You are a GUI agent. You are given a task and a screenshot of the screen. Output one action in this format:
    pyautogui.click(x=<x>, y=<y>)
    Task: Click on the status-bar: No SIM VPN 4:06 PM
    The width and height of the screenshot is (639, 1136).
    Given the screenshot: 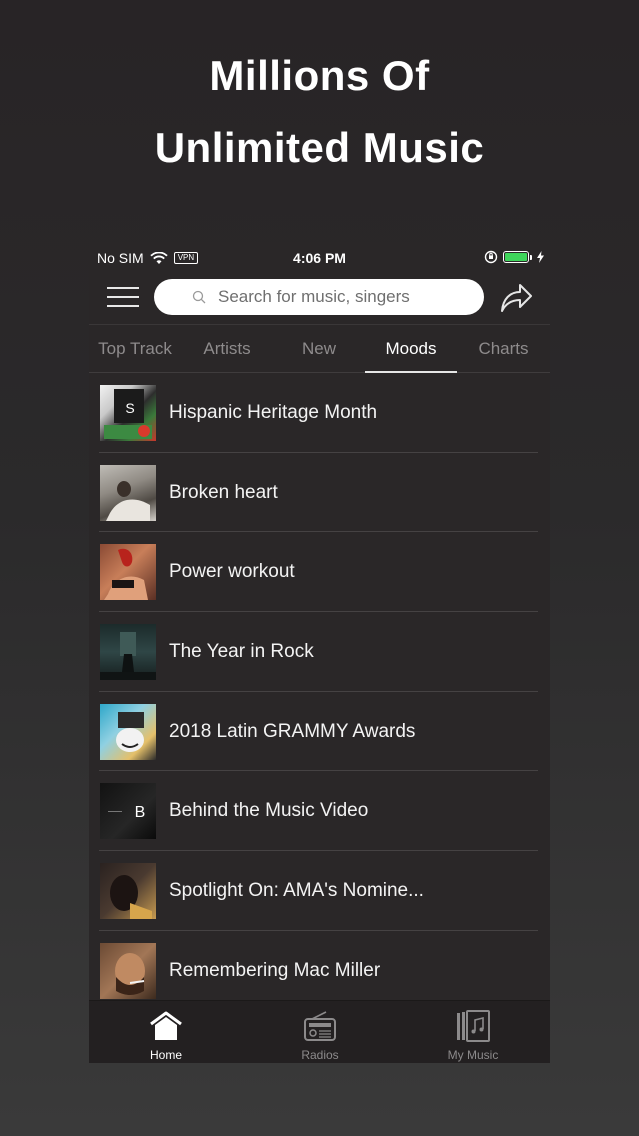 What is the action you would take?
    pyautogui.click(x=319, y=258)
    